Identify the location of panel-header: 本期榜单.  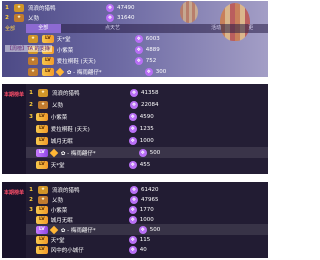
(14, 220).